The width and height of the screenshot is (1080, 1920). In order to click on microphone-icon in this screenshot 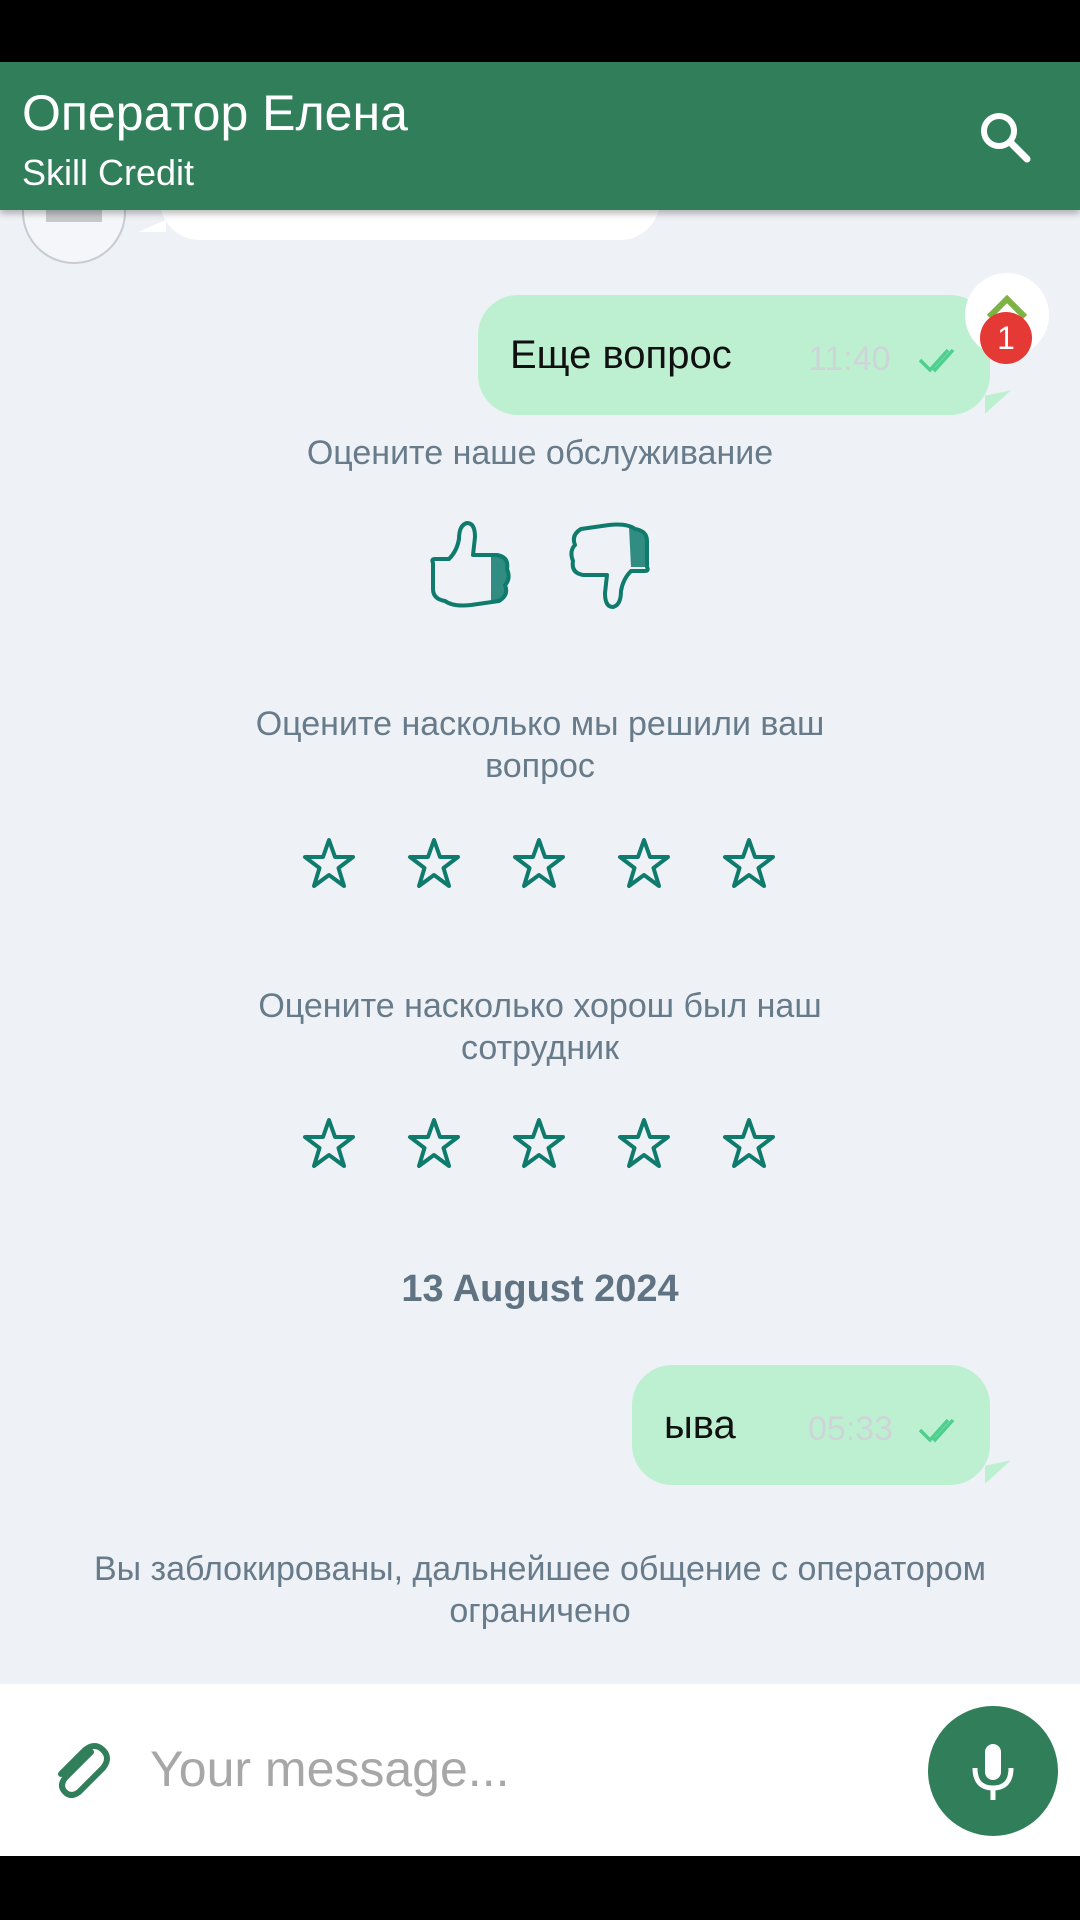, I will do `click(993, 1772)`.